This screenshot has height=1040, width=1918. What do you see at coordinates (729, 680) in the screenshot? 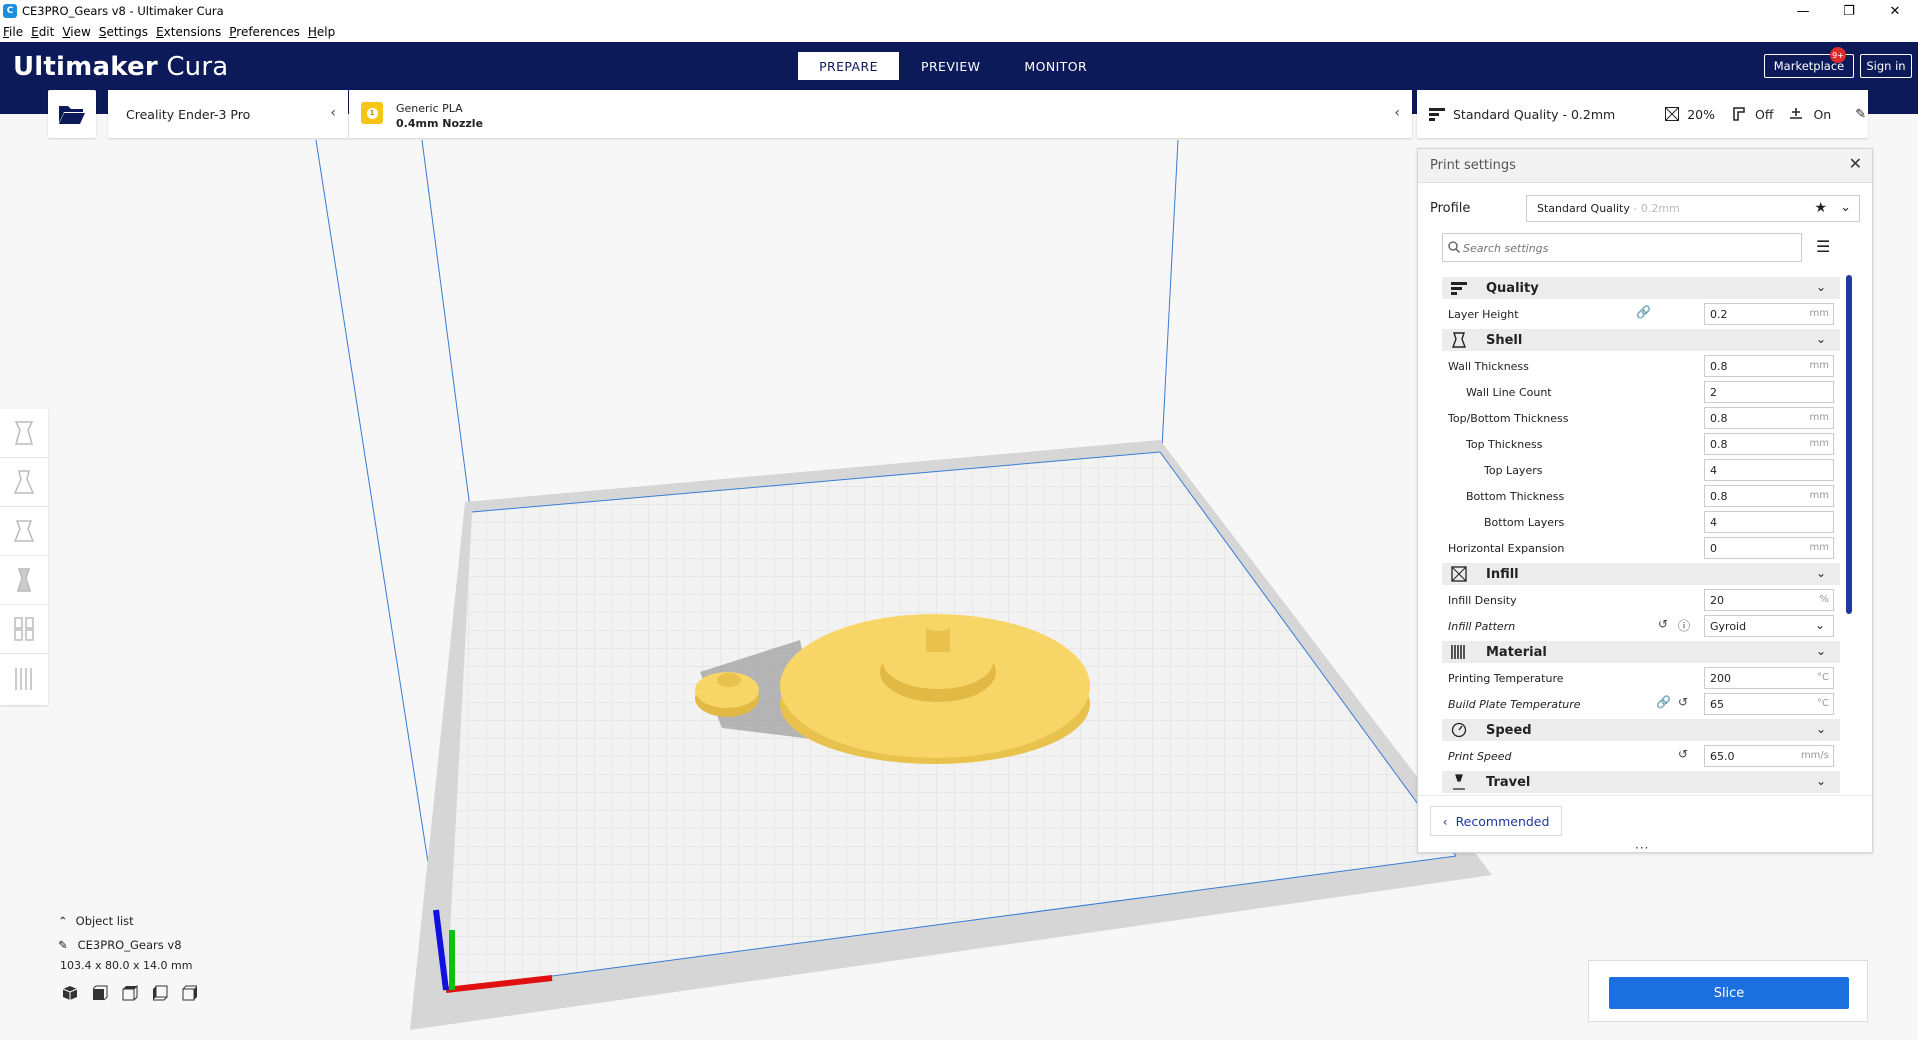
I see `small-gear-hub` at bounding box center [729, 680].